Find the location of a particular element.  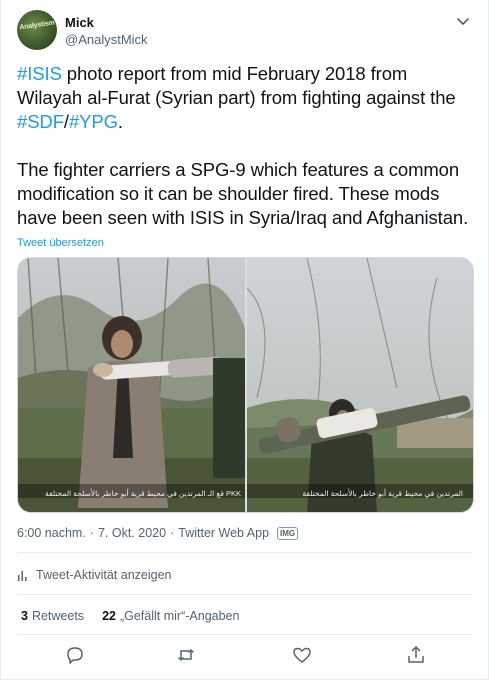

likes-label: „Gefällt mir“-Angaben is located at coordinates (179, 616).